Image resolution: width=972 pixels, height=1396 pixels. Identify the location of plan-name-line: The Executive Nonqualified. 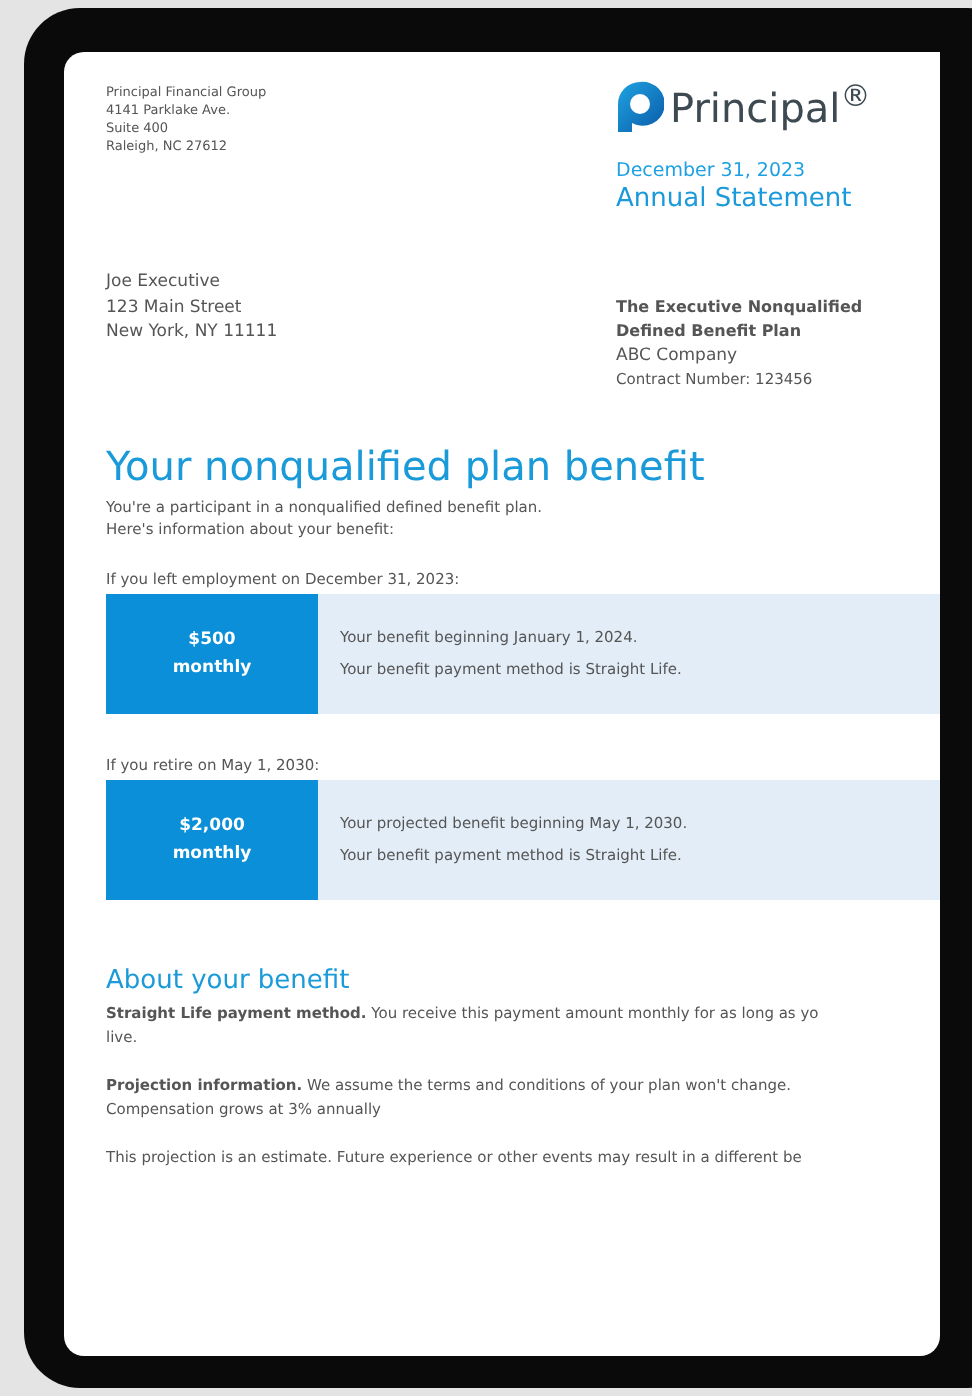
(739, 308).